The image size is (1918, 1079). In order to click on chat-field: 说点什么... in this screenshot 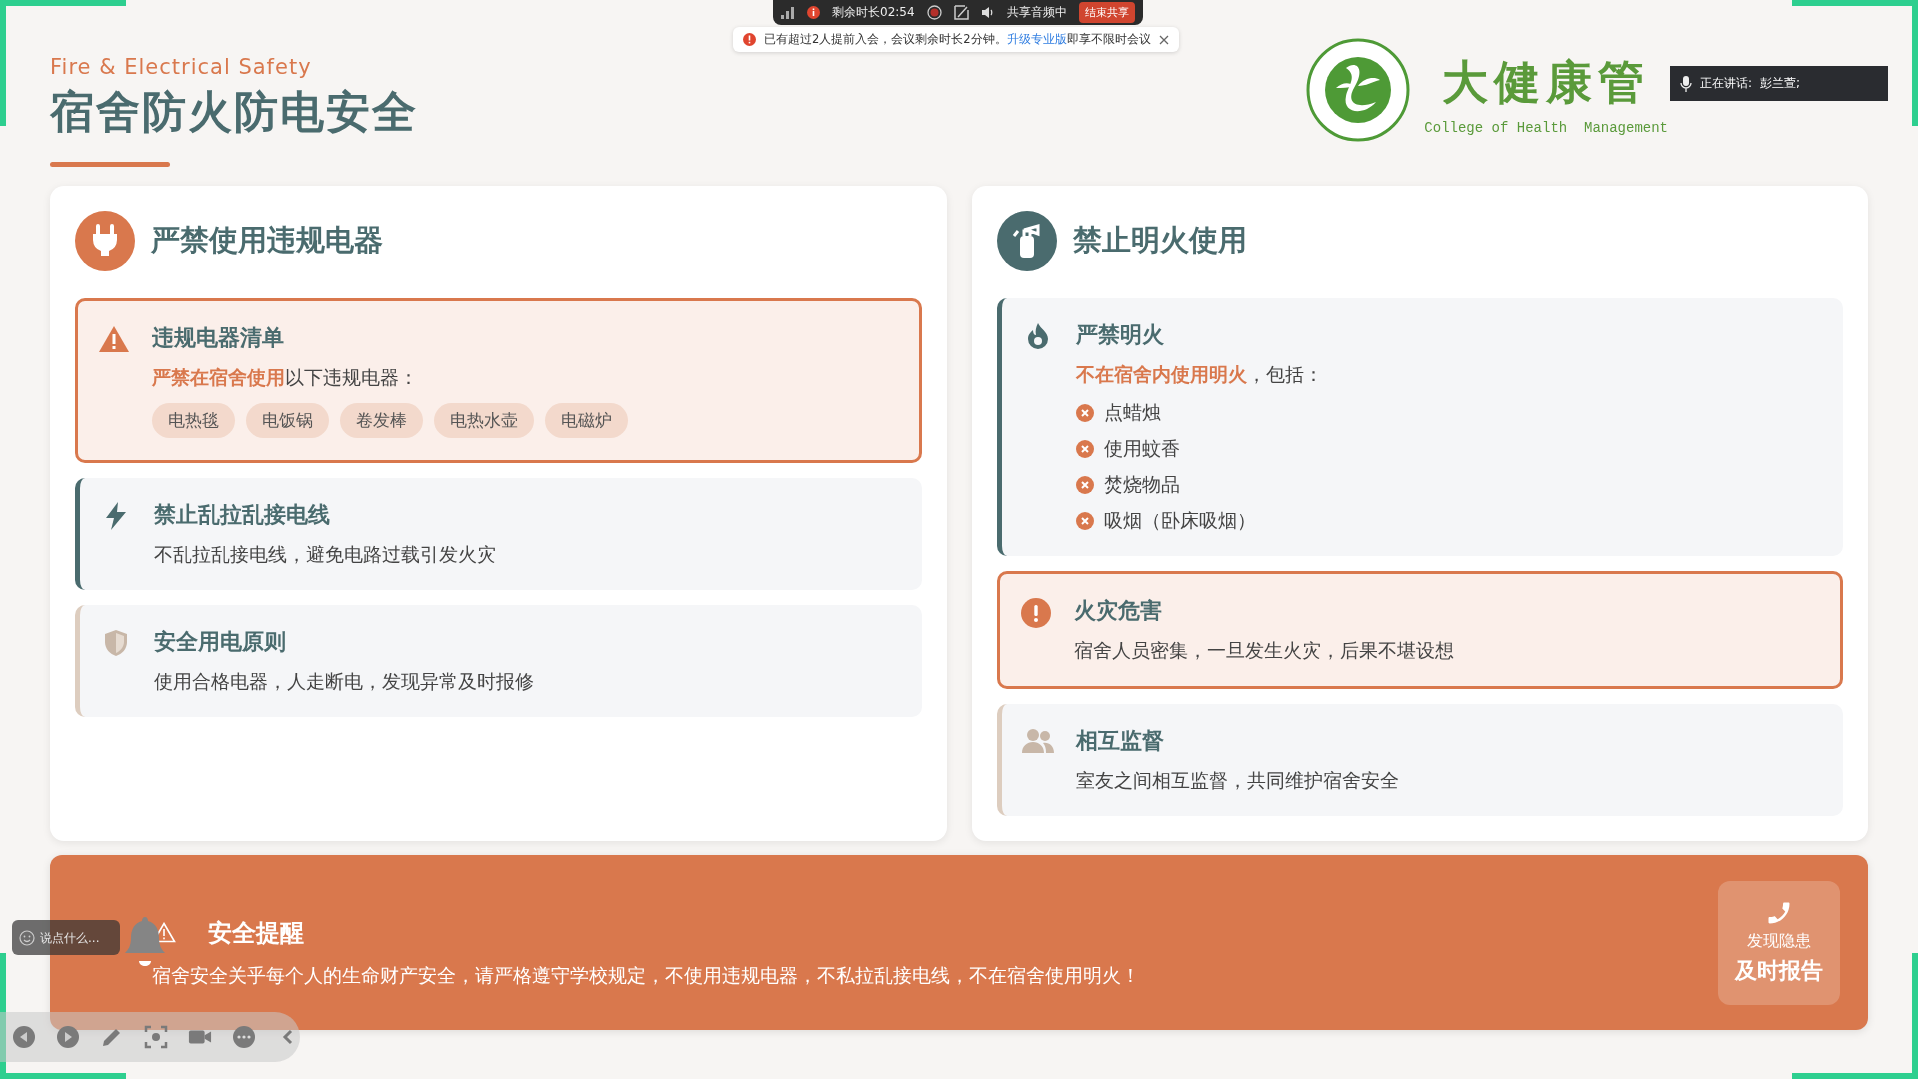, I will do `click(66, 937)`.